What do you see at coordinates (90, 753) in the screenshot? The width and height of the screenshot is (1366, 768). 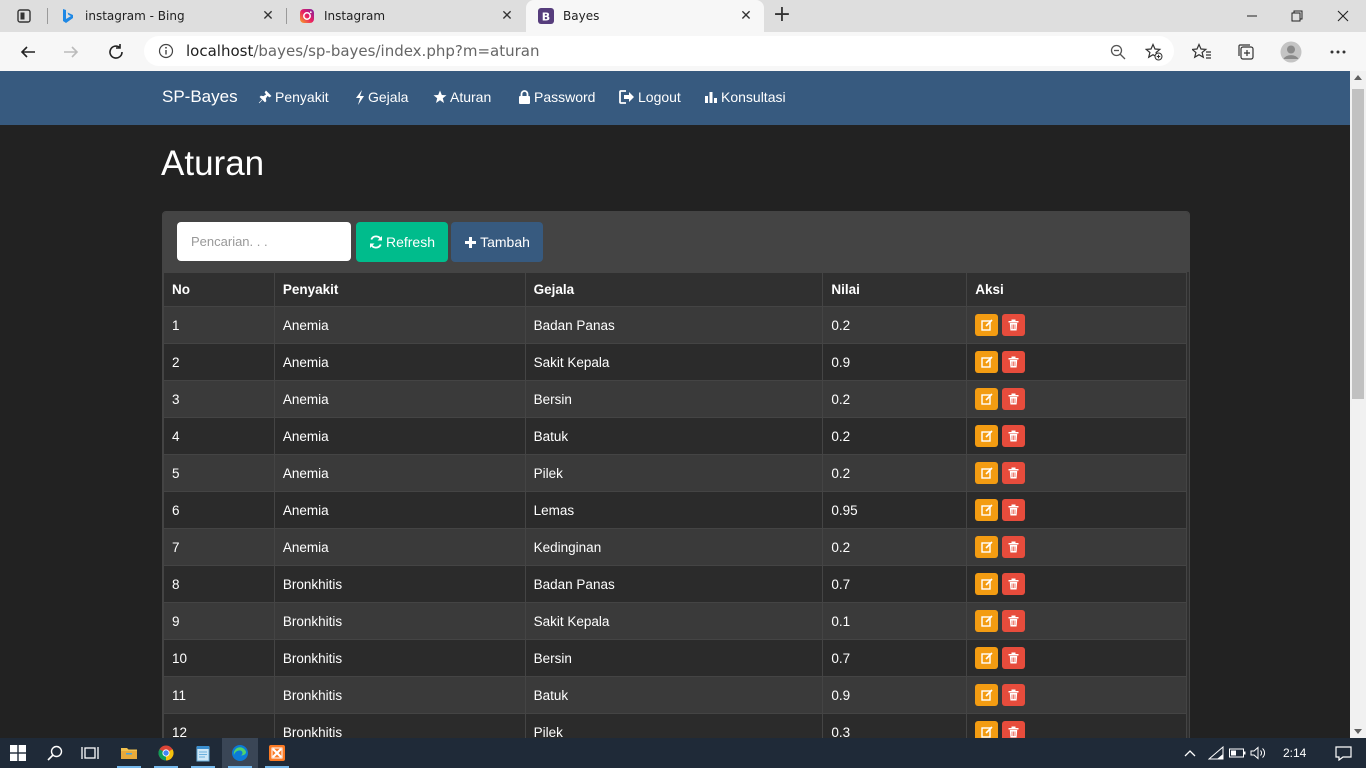 I see `task-view-icon` at bounding box center [90, 753].